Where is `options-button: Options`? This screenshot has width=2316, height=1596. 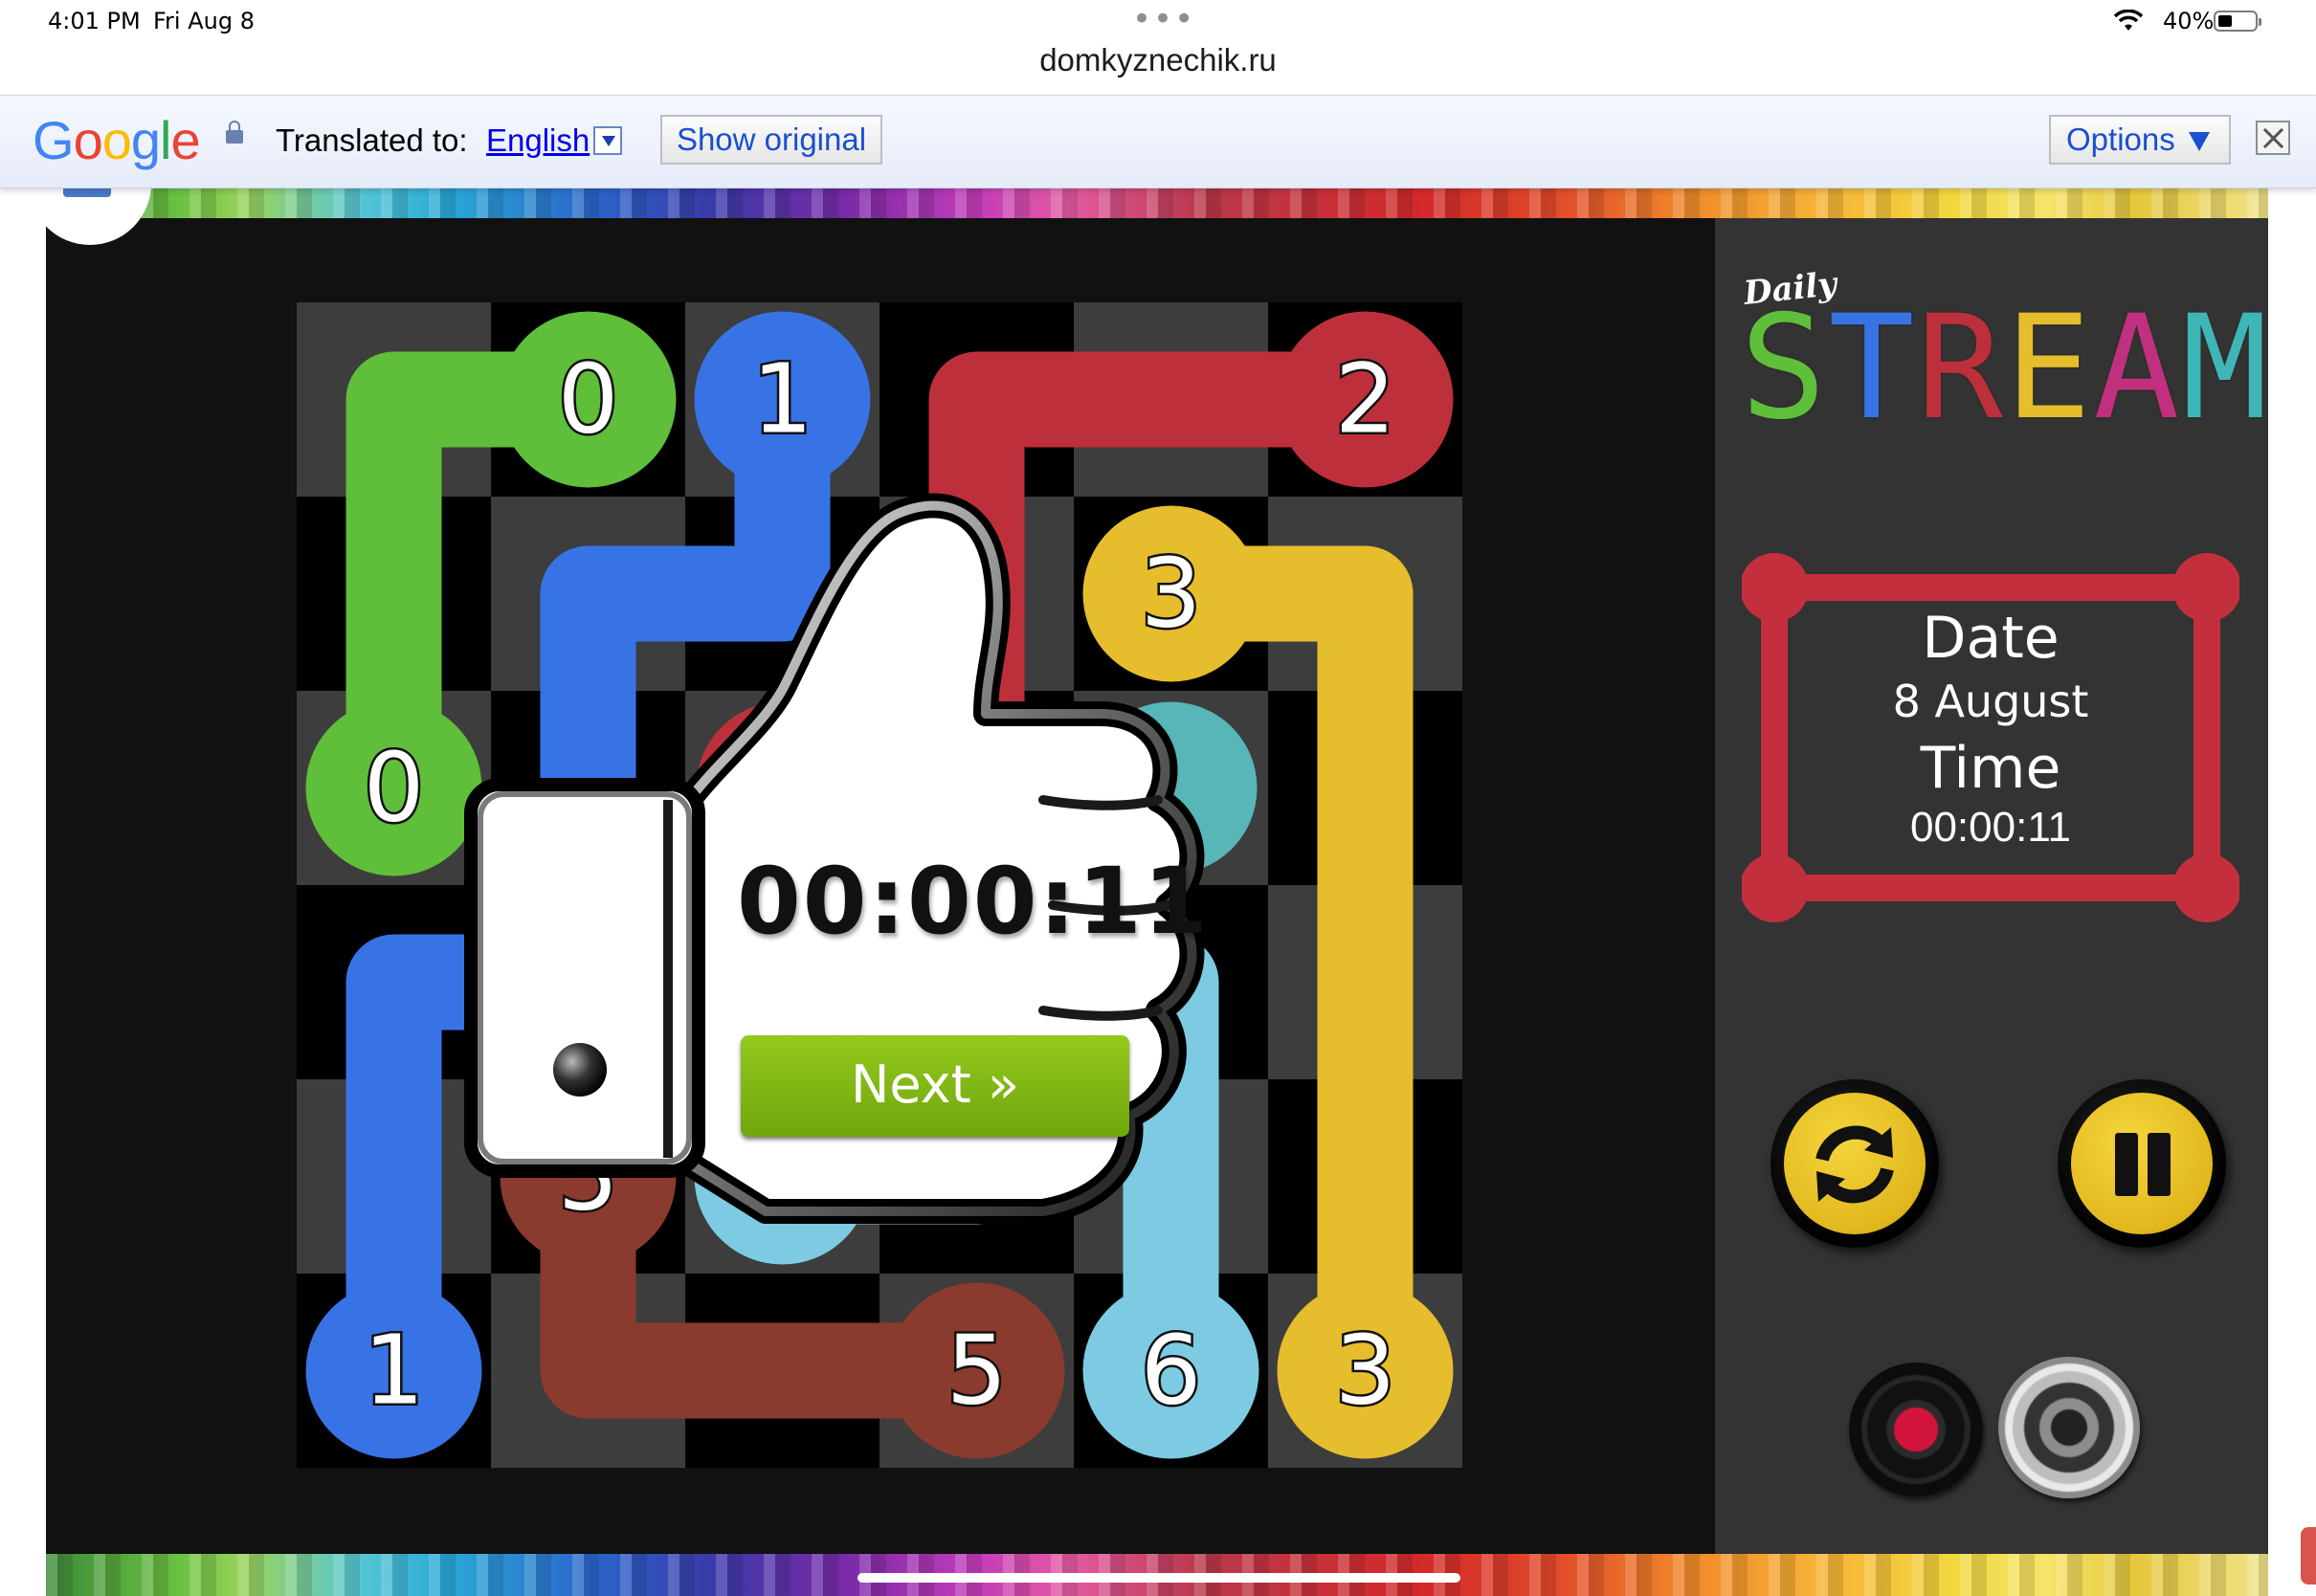 options-button: Options is located at coordinates (2140, 140).